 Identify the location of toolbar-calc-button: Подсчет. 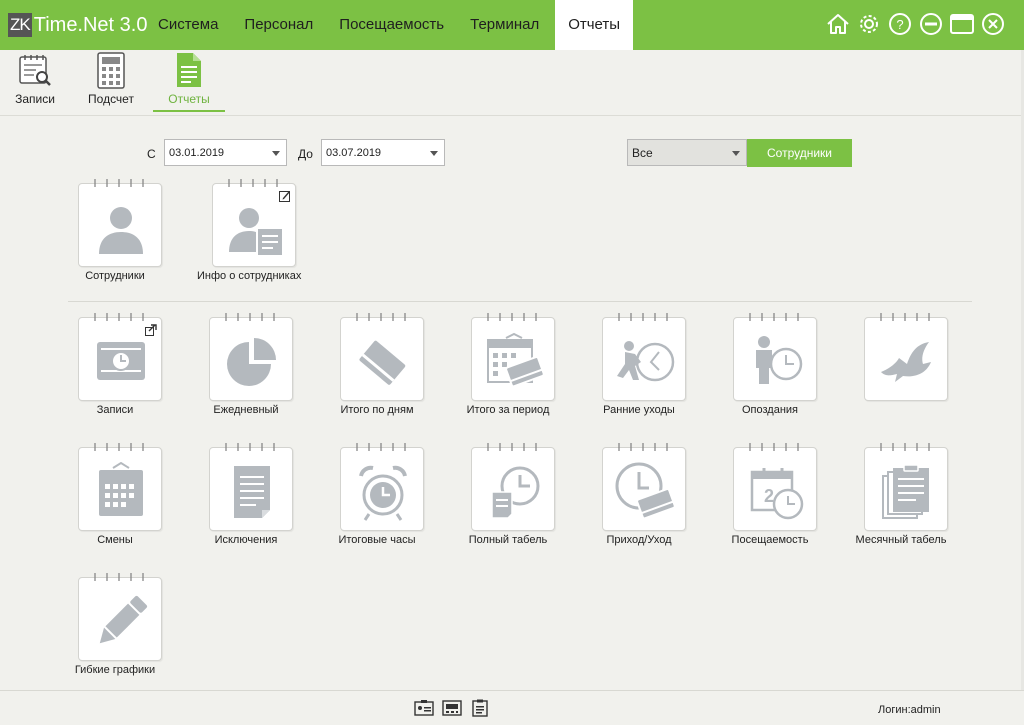
(111, 82).